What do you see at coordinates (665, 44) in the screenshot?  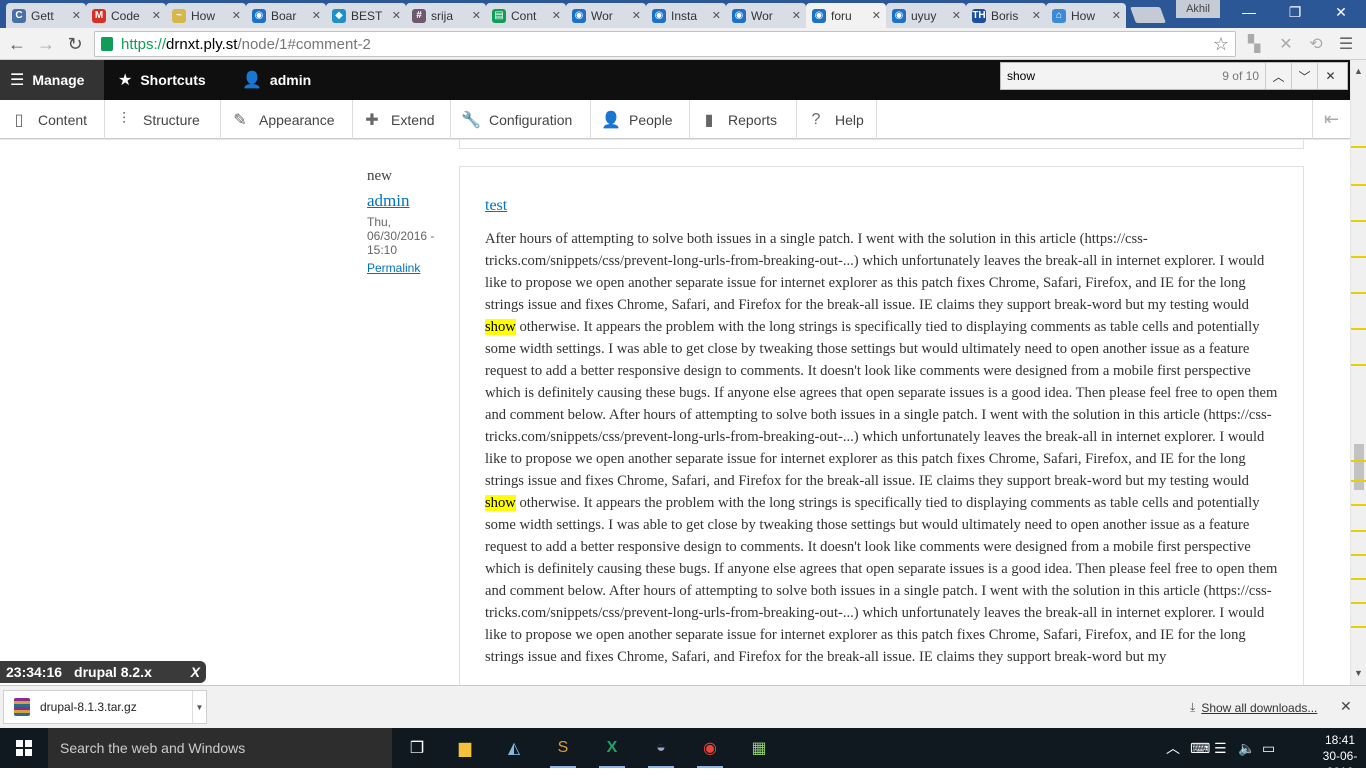 I see `address-bar: https://drnxt.ply.st/node/1#comment-2 ☆` at bounding box center [665, 44].